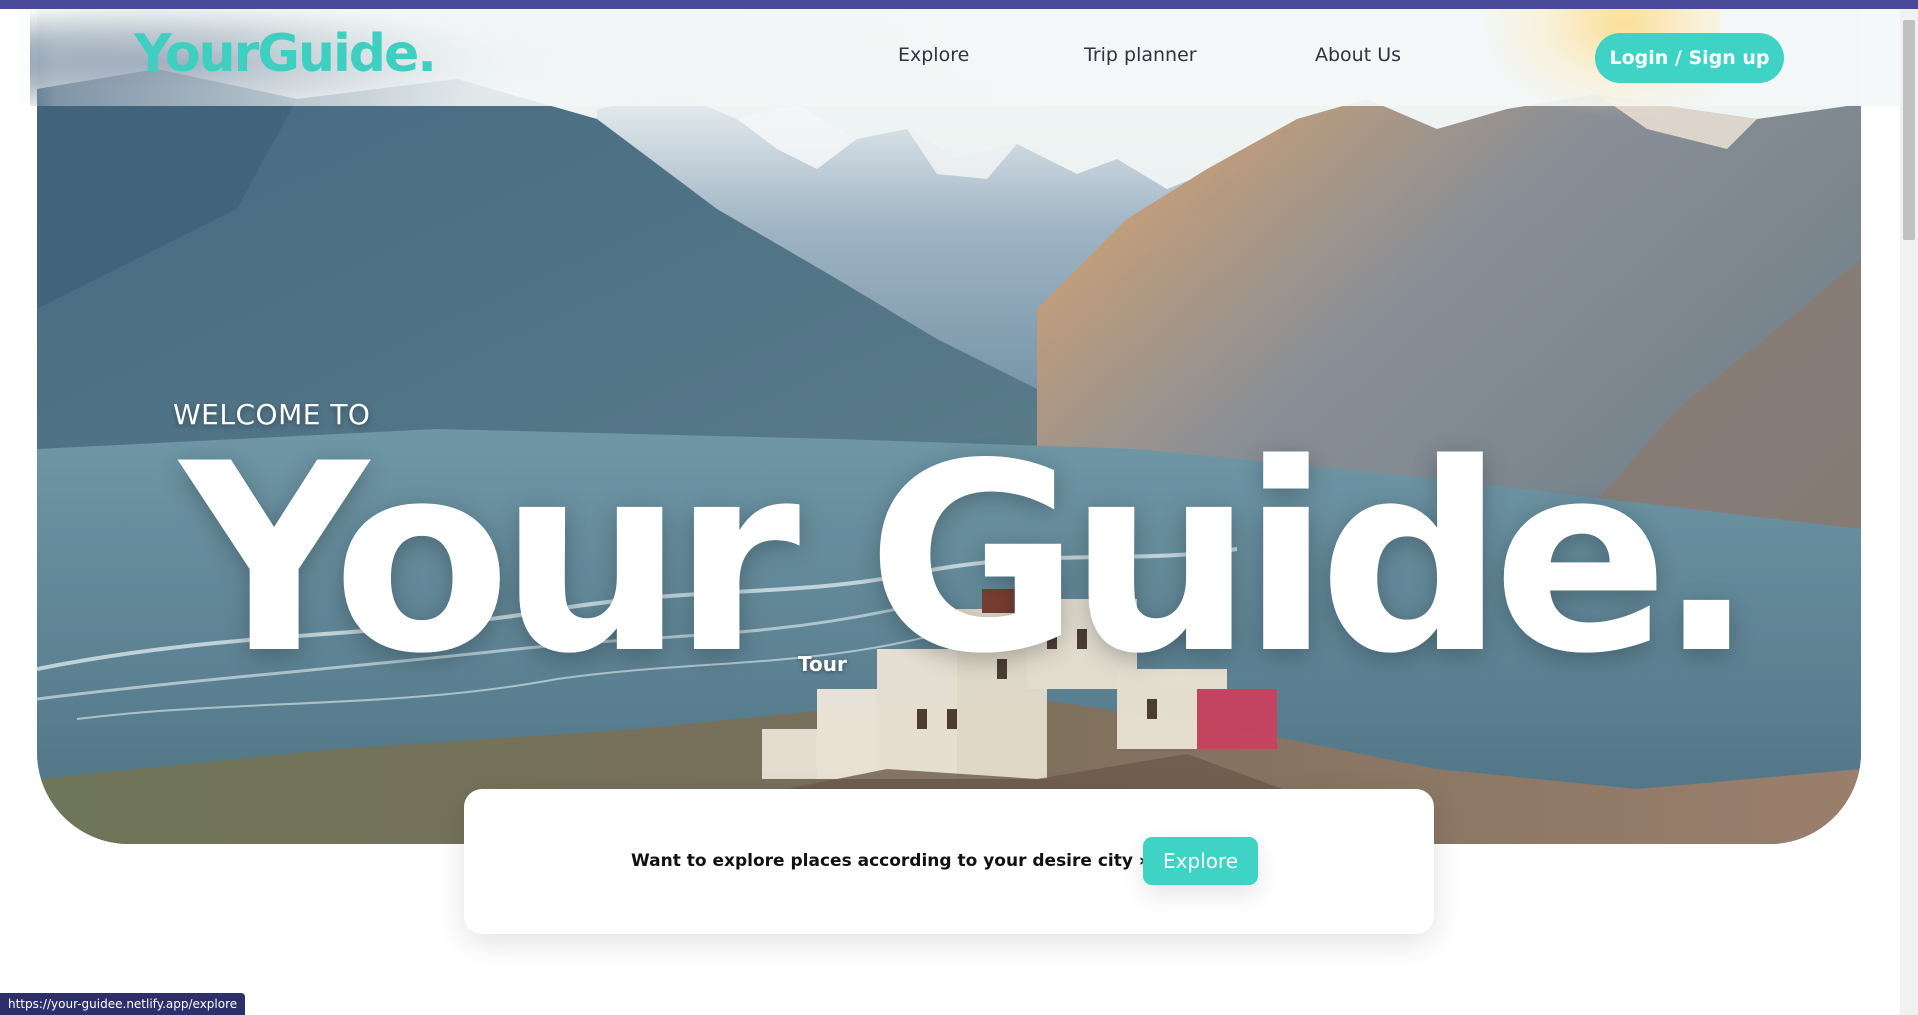 This screenshot has height=1015, width=1918. Describe the element at coordinates (822, 664) in the screenshot. I see `hero-tour-label: Tour` at that location.